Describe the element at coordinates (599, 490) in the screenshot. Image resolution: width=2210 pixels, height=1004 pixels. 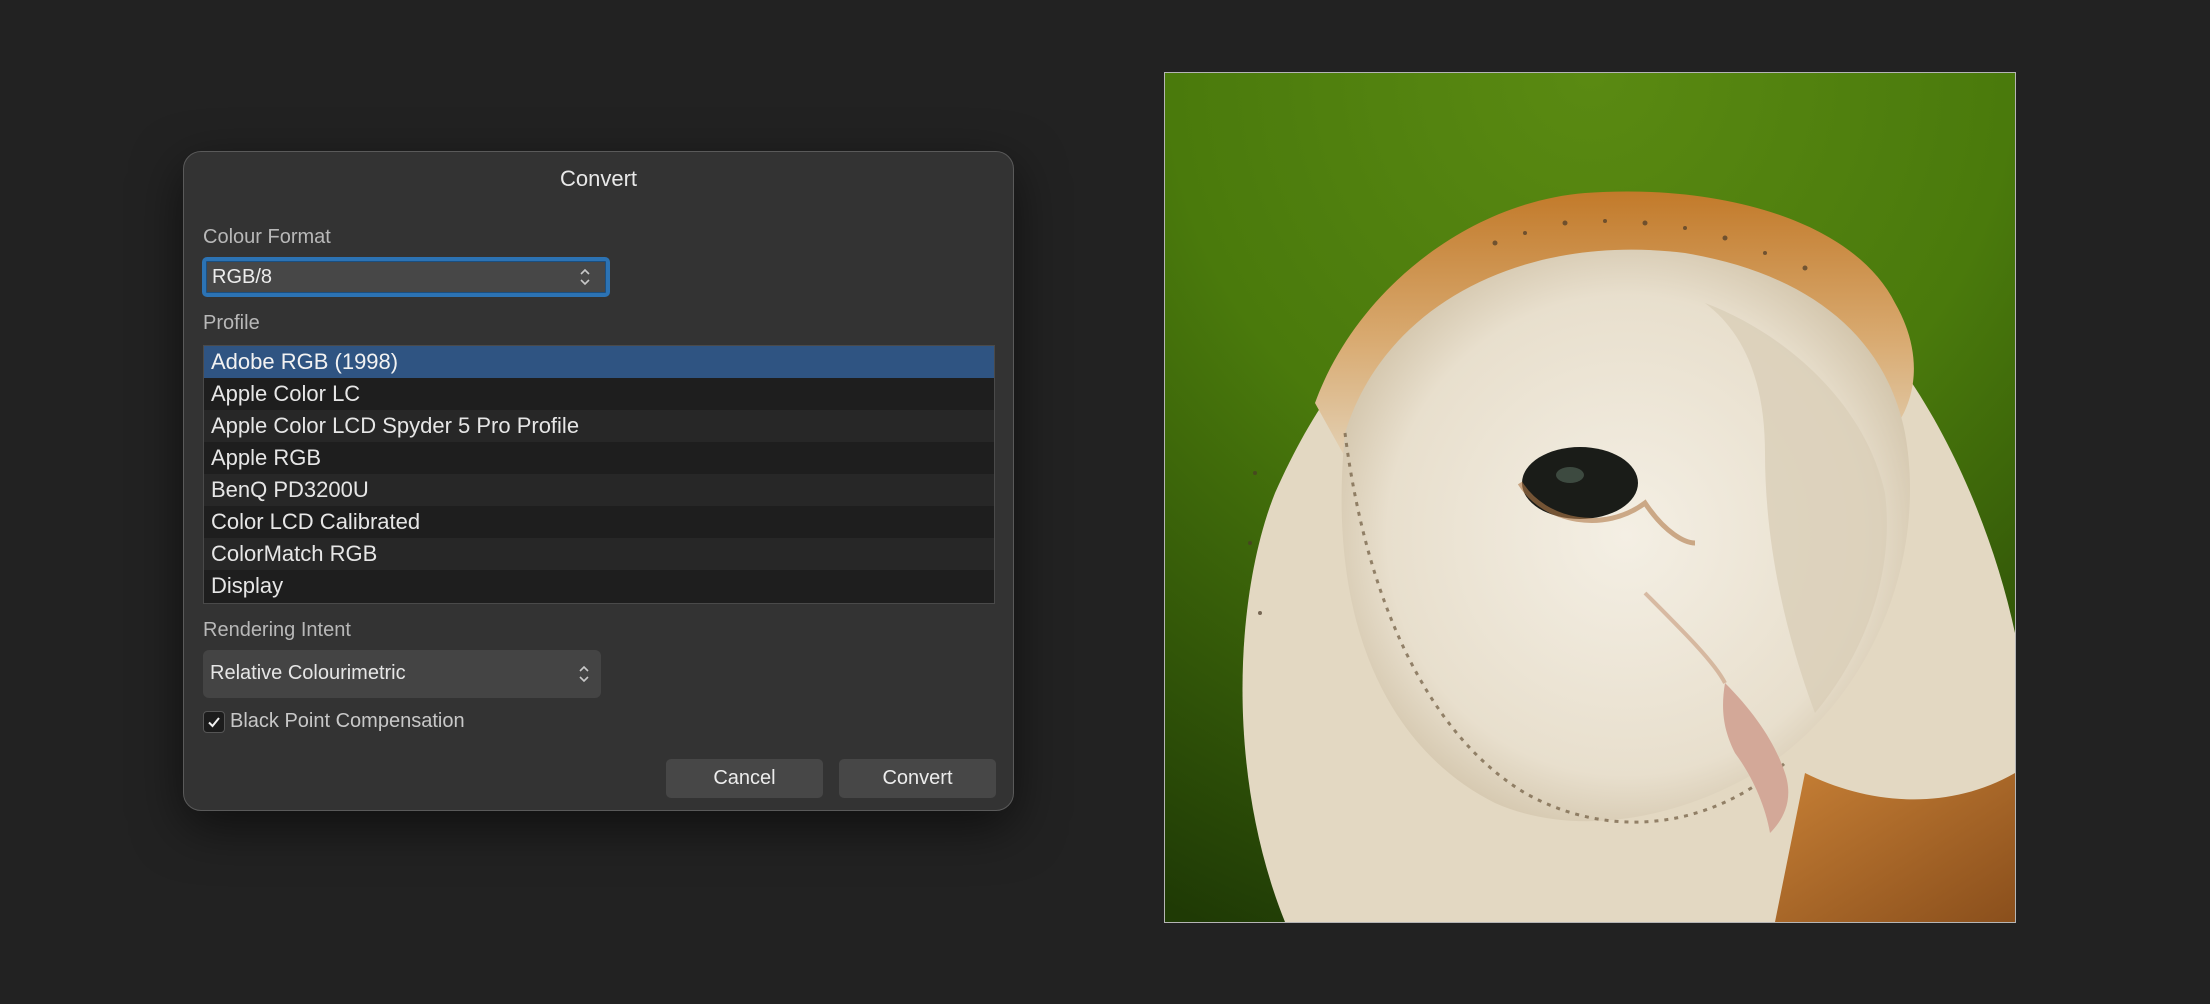
I see `profile-item-benq: BenQ PD3200U` at that location.